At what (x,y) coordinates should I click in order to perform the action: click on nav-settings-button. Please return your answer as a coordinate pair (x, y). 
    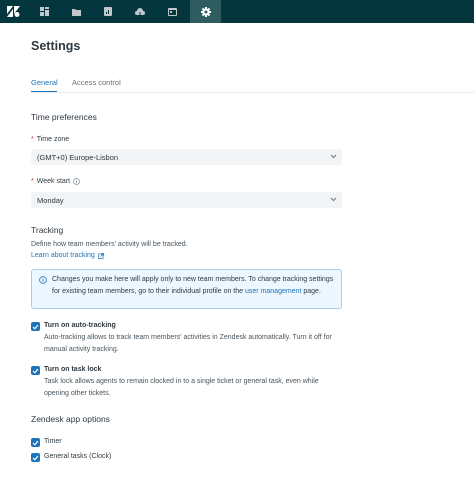
    Looking at the image, I should click on (205, 11).